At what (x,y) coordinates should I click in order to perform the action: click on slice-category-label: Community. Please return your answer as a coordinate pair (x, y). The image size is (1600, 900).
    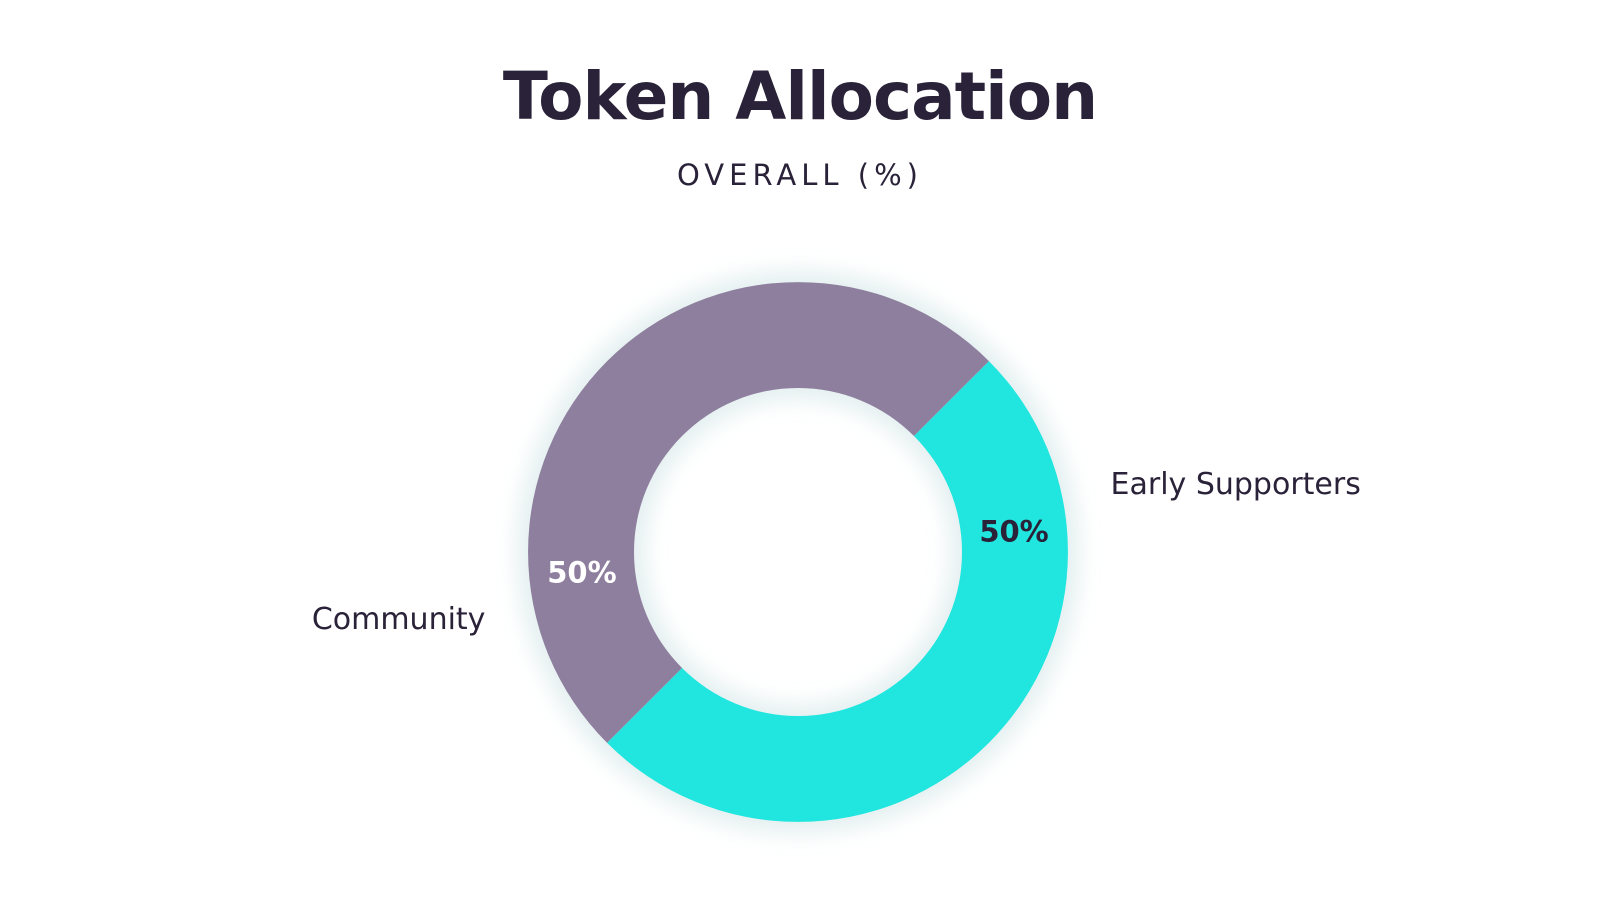
    Looking at the image, I should click on (399, 619).